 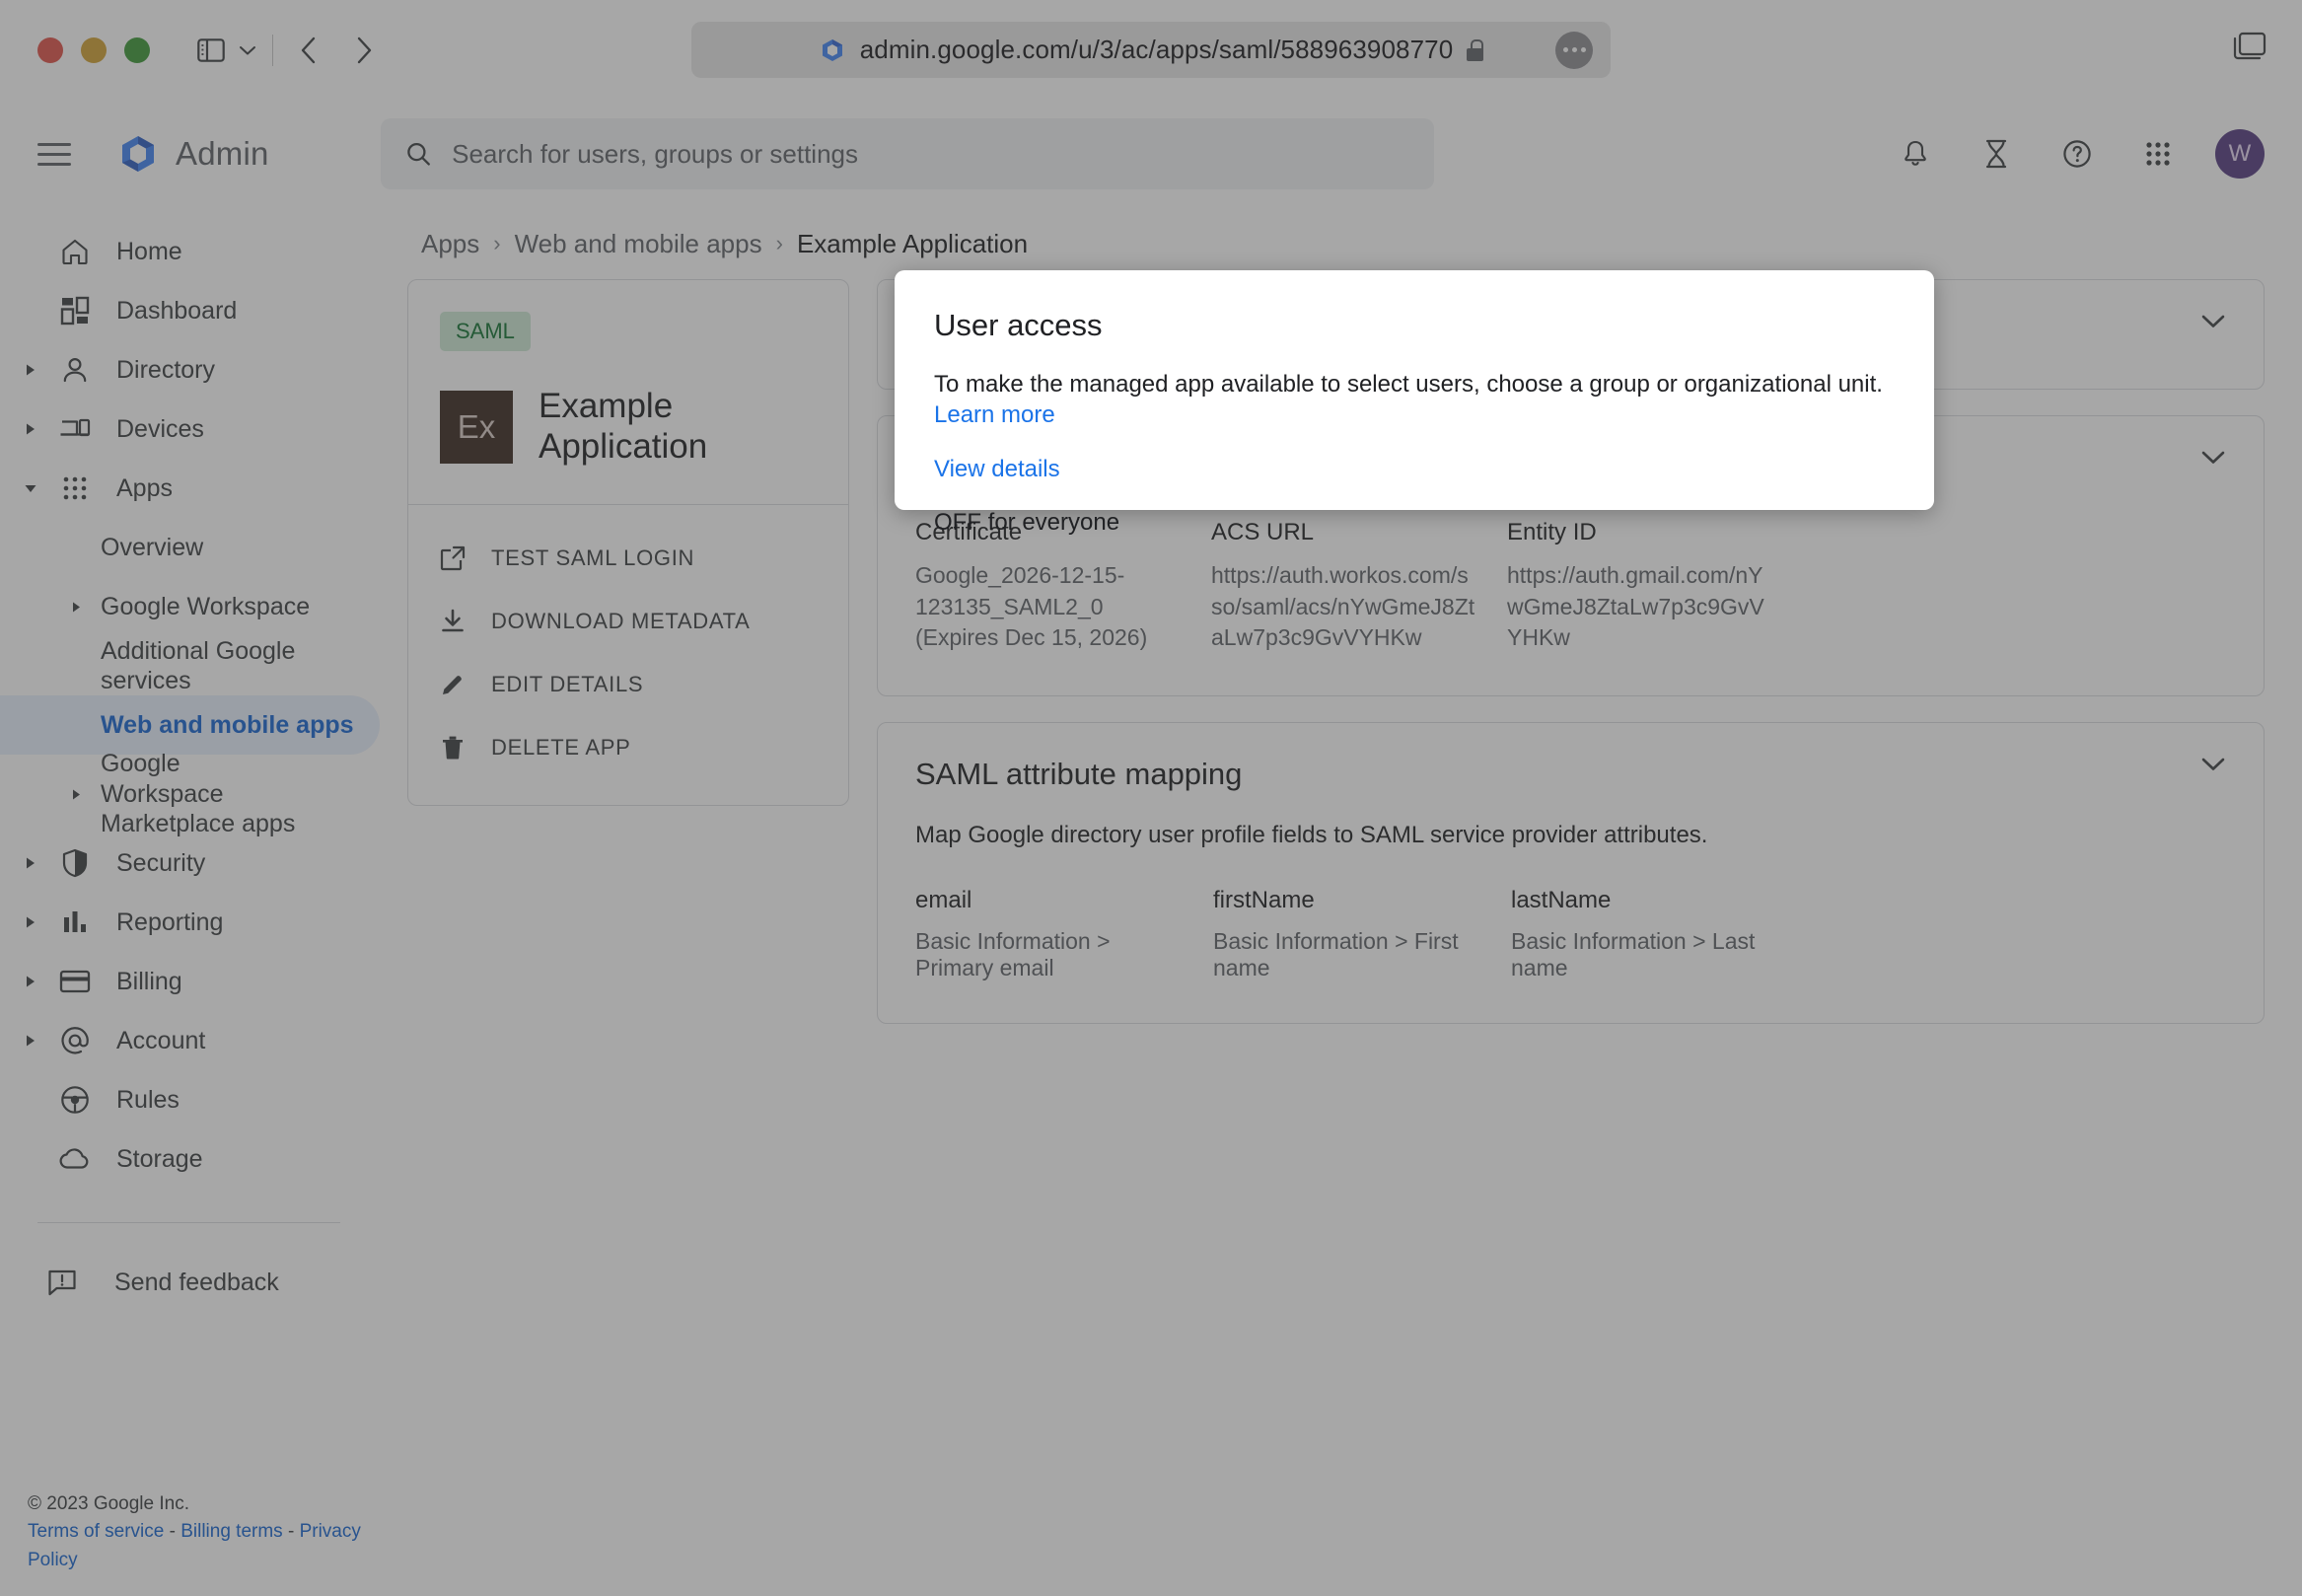 What do you see at coordinates (1027, 523) in the screenshot?
I see `user-access-state: OFF for everyone` at bounding box center [1027, 523].